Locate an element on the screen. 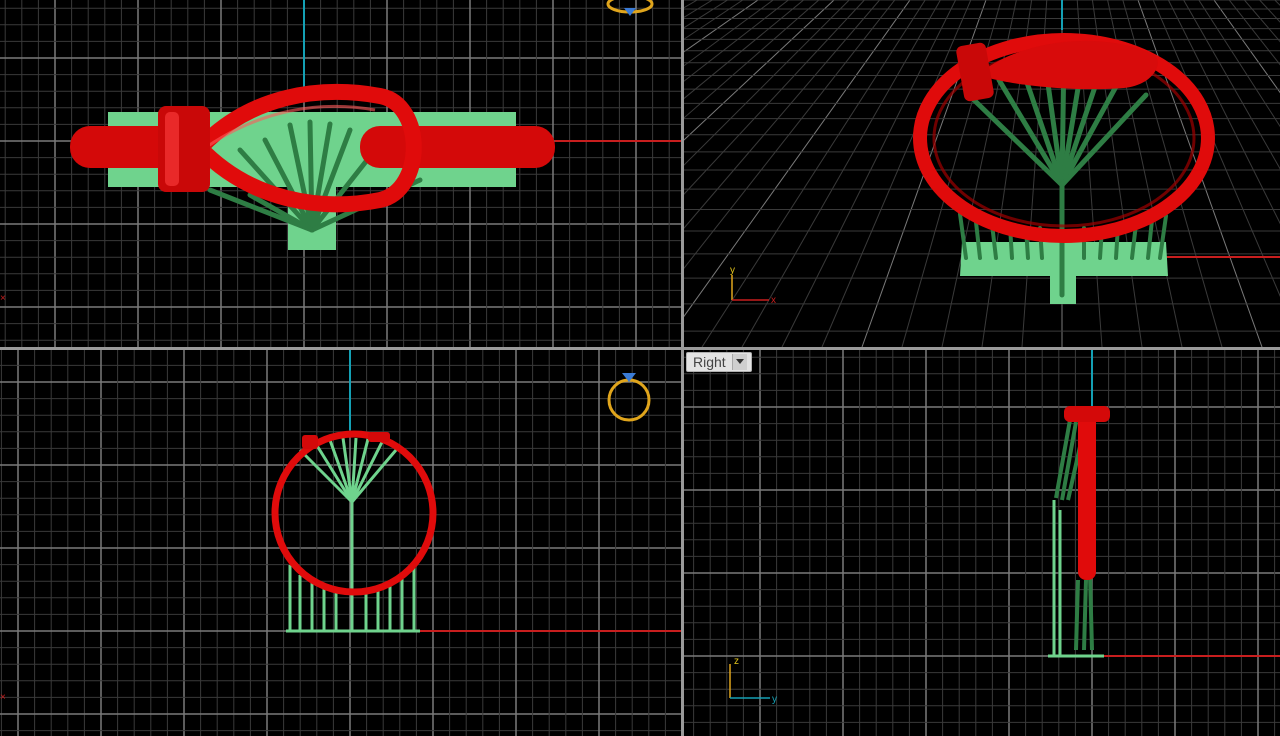  viewport-divider-horizontal is located at coordinates (640, 348).